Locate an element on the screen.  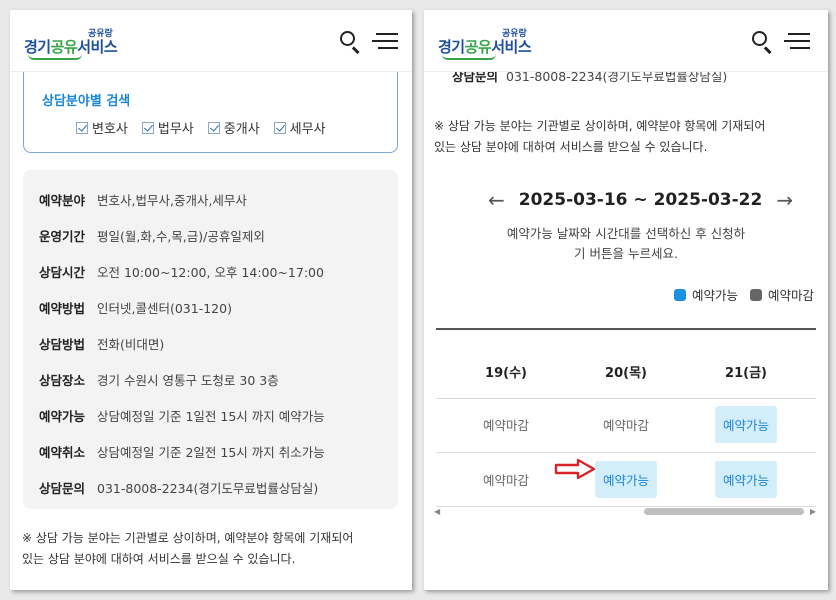
info-row: 상담시간 오전 10:00~12:00, 오후 14:00~17:00 is located at coordinates (181, 271).